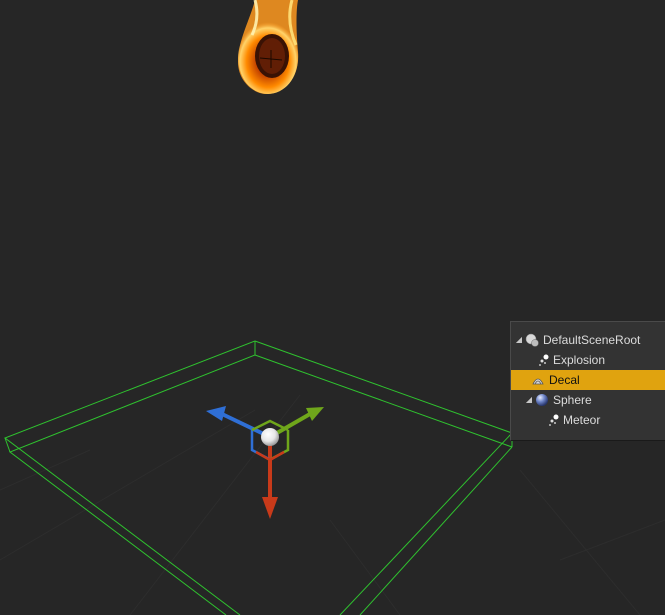  I want to click on gizmo-center-handle, so click(270, 437).